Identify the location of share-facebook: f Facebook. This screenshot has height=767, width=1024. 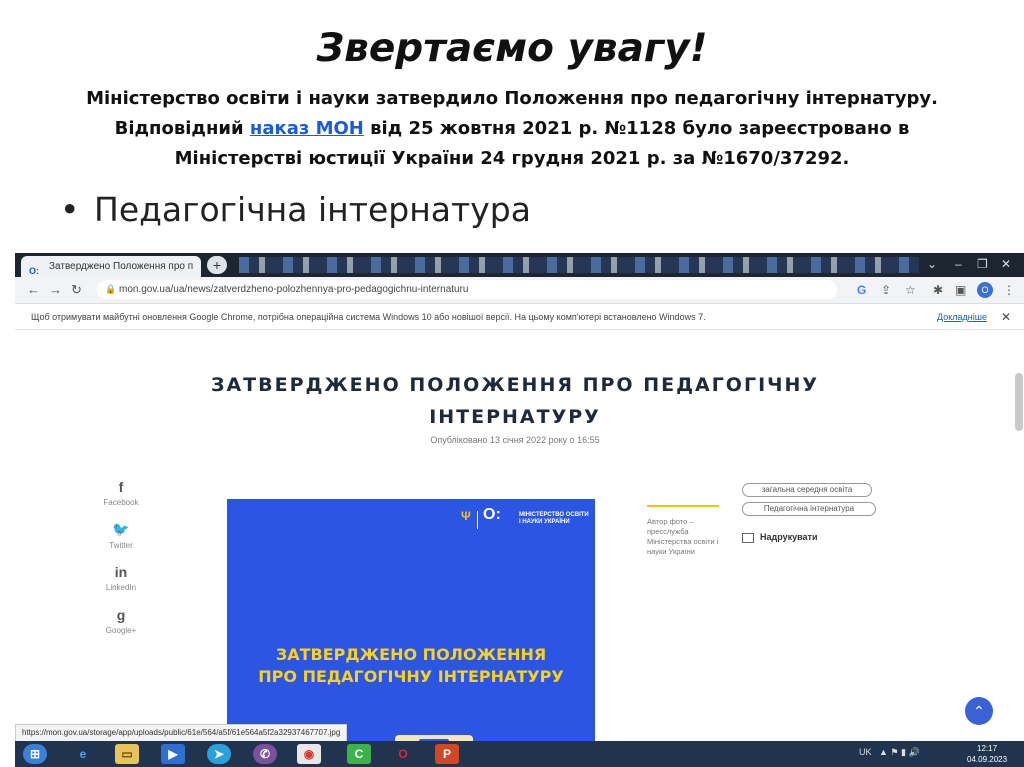
(121, 493).